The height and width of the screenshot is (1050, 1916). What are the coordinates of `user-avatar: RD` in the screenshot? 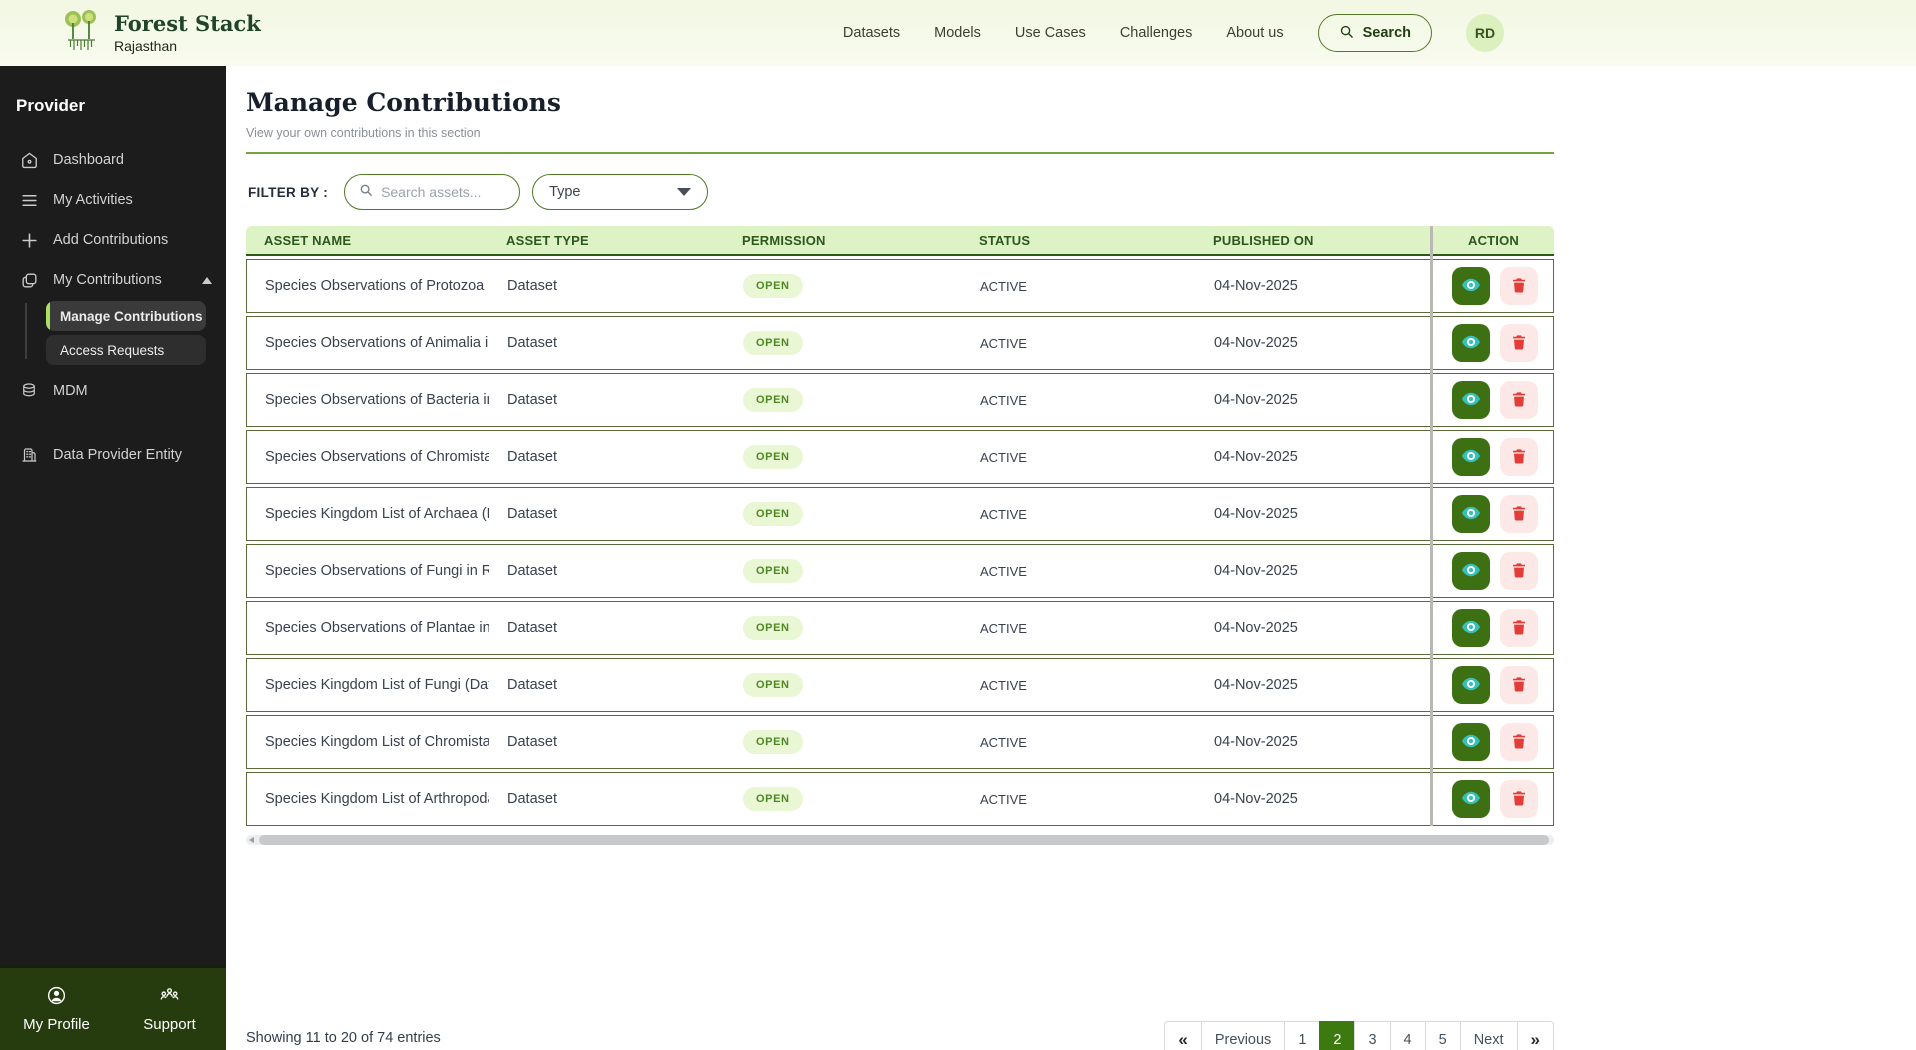 It's located at (1485, 33).